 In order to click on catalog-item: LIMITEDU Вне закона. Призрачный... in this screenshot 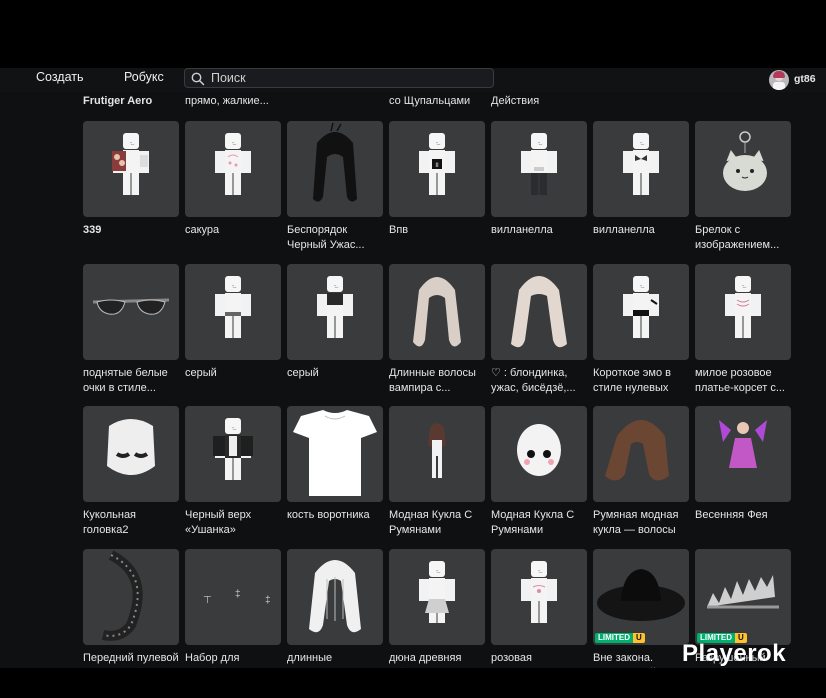, I will do `click(641, 608)`.